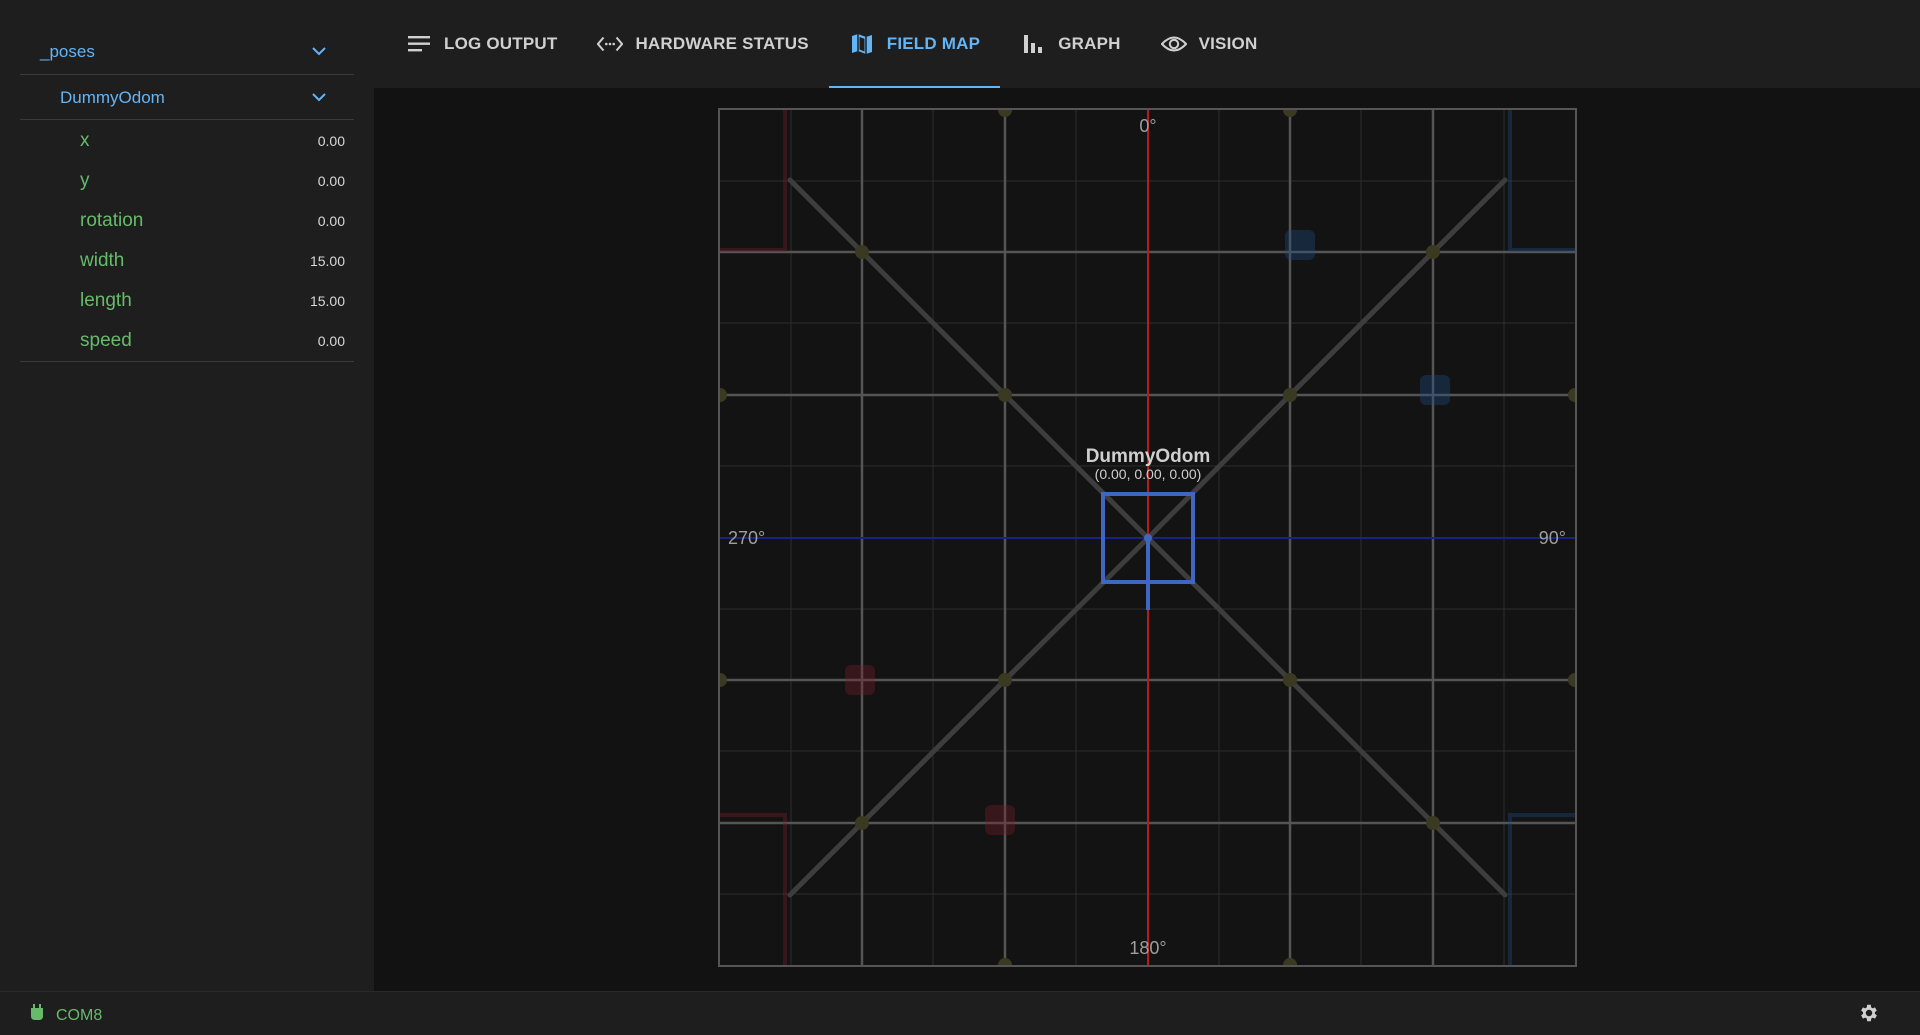  Describe the element at coordinates (106, 340) in the screenshot. I see `property-name: speed` at that location.